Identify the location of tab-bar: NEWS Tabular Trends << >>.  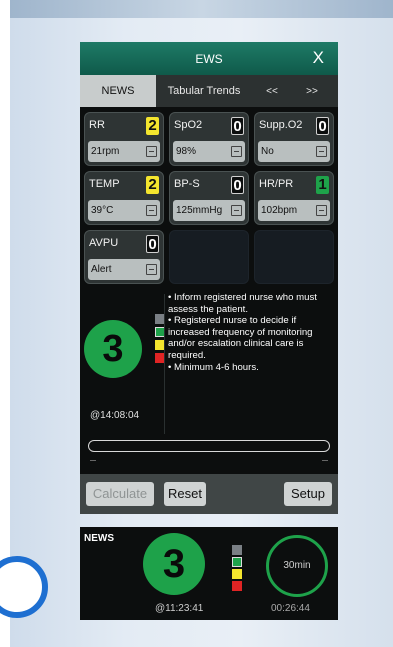
(209, 91).